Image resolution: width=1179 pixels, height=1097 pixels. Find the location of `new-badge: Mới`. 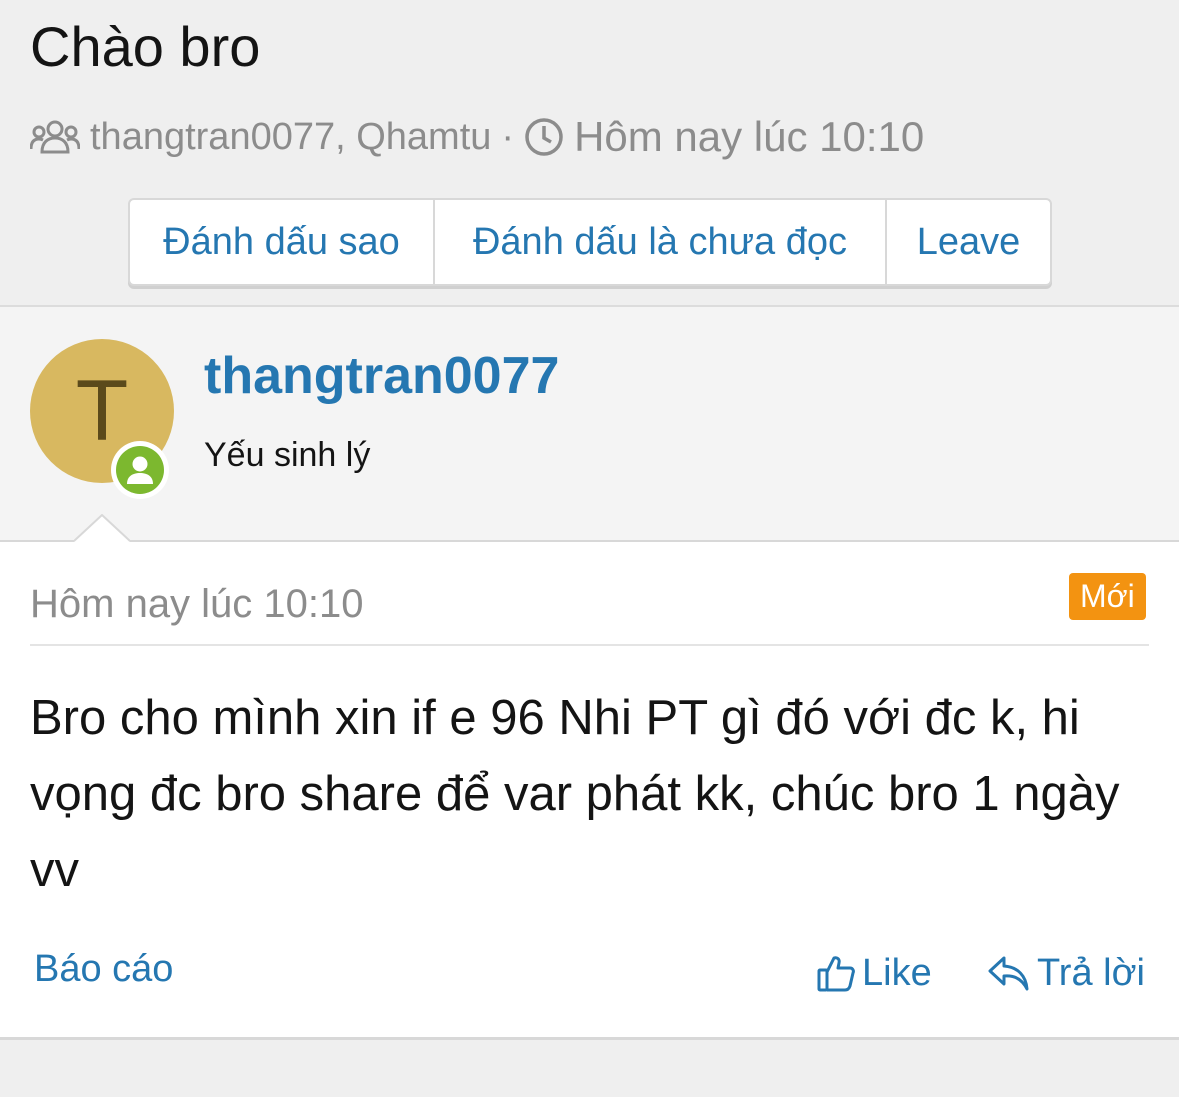

new-badge: Mới is located at coordinates (1107, 596).